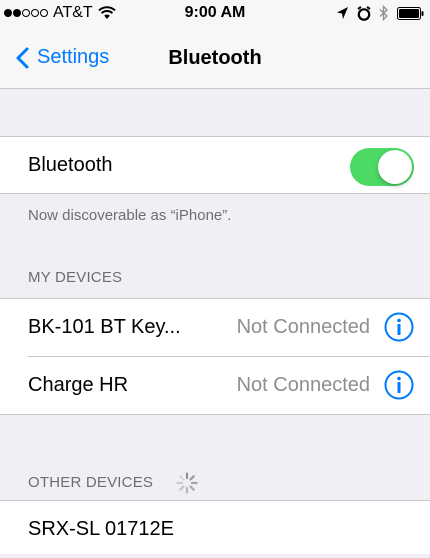 This screenshot has height=558, width=430. I want to click on device-name: SRX-SL 01712E, so click(101, 528).